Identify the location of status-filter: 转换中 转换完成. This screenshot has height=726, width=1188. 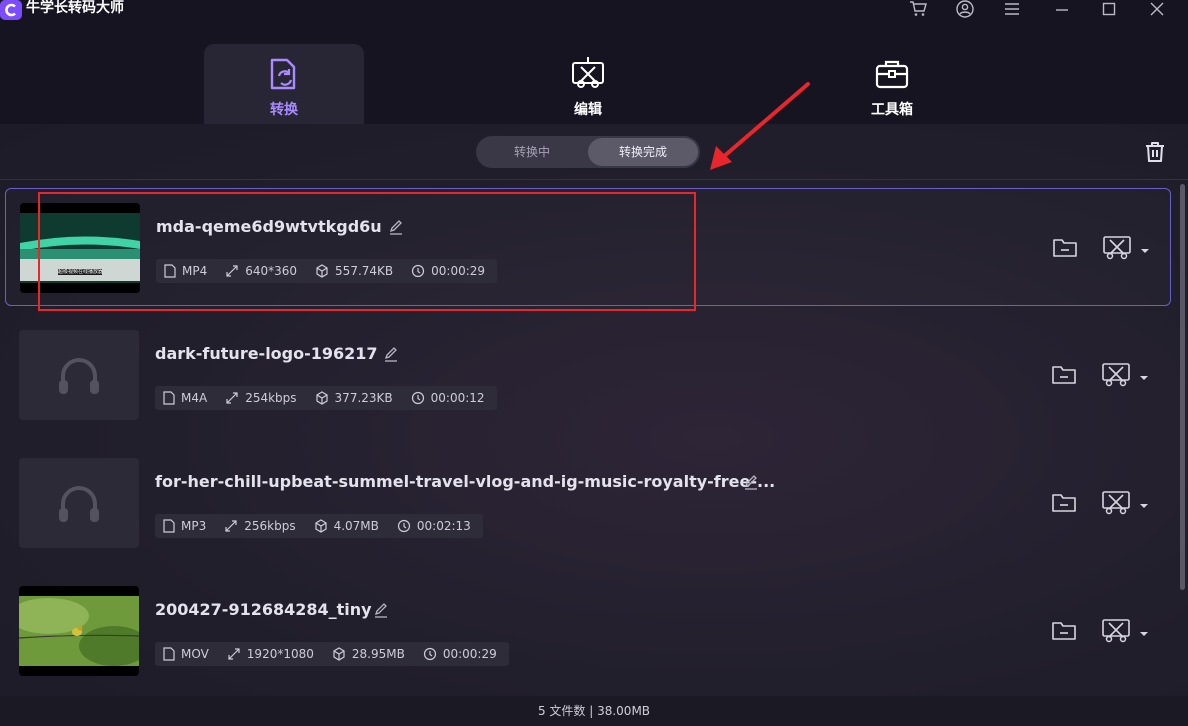
(588, 152).